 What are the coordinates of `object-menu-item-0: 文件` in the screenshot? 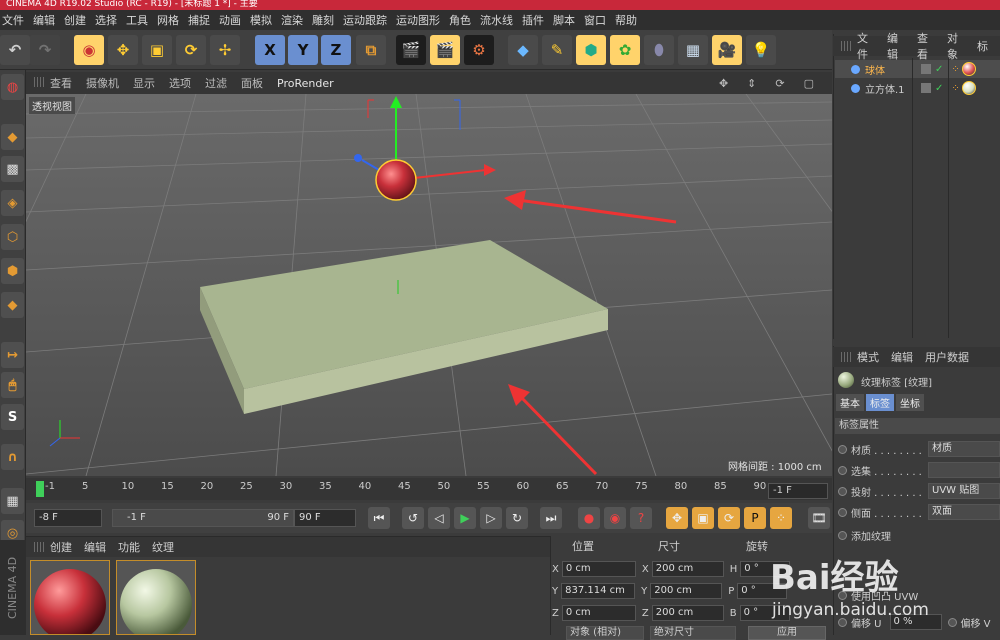 It's located at (866, 46).